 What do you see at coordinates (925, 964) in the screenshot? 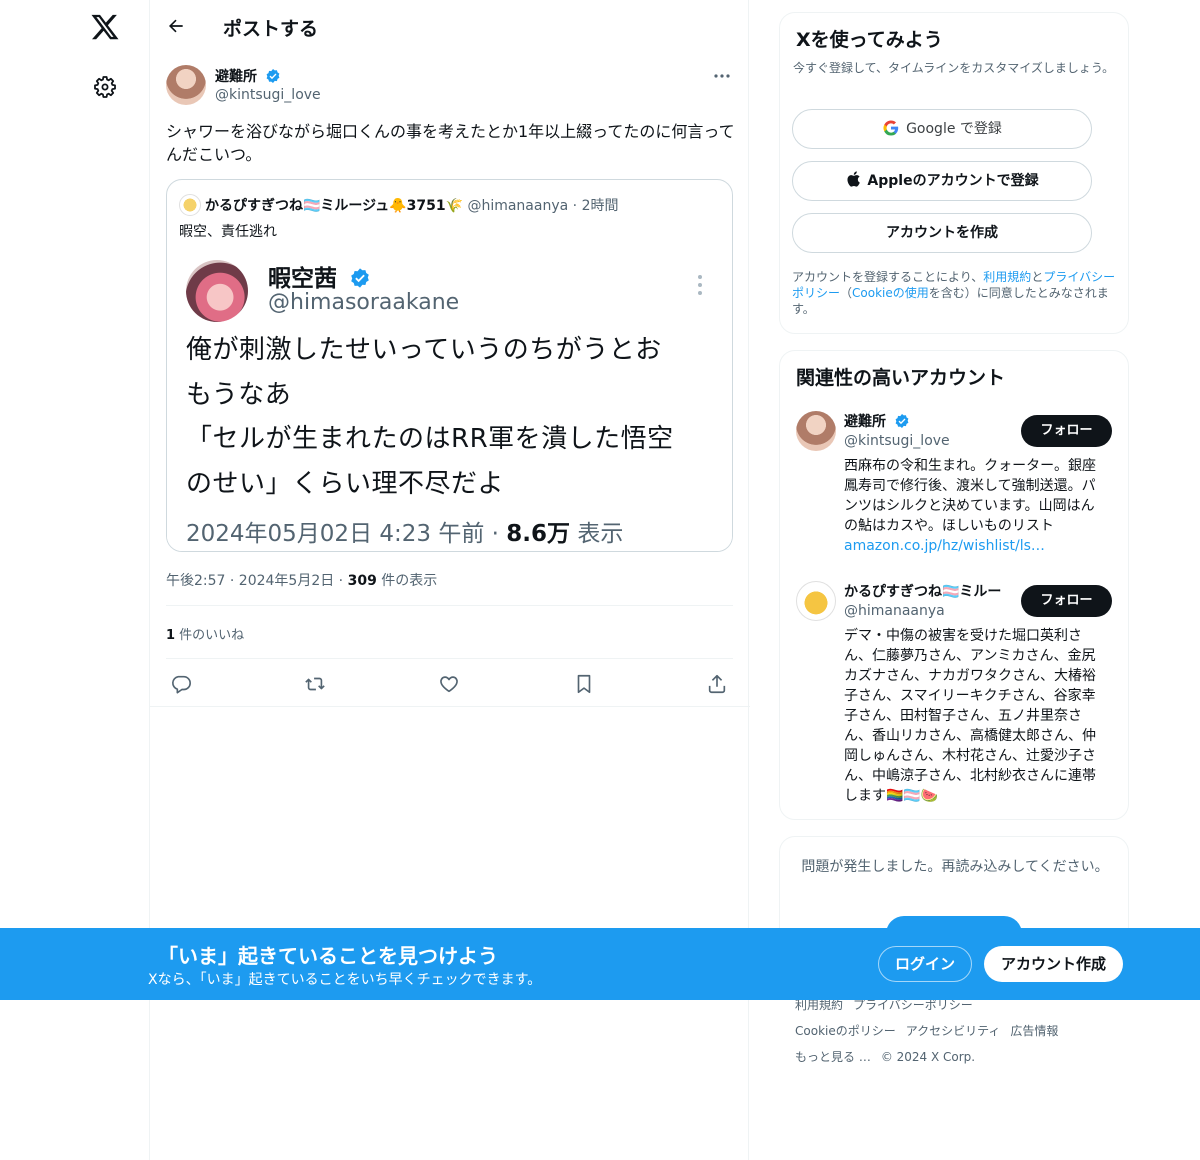
I see `login-button: ログイン` at bounding box center [925, 964].